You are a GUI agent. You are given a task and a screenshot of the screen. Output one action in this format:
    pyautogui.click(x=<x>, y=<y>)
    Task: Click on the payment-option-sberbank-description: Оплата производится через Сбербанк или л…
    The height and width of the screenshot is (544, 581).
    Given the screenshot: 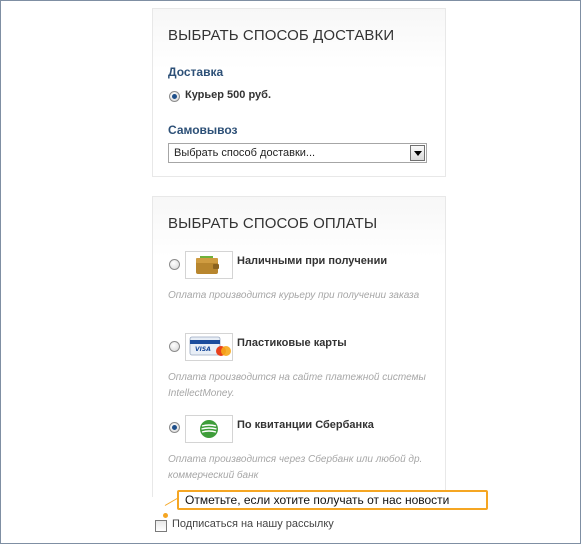 What is the action you would take?
    pyautogui.click(x=295, y=467)
    